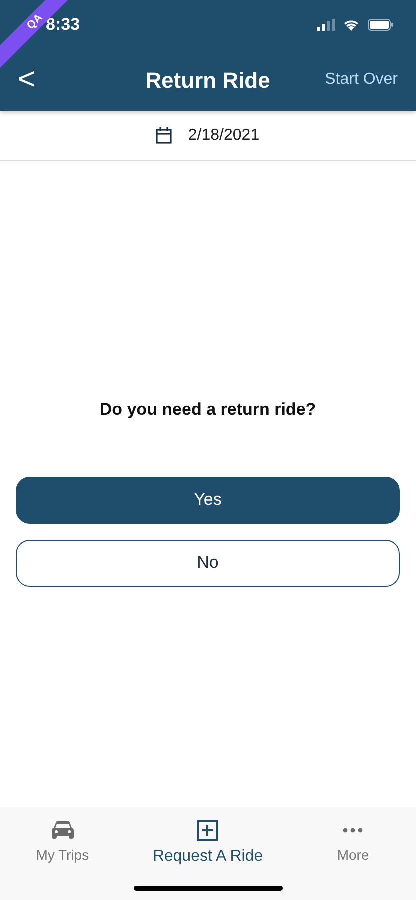 This screenshot has height=900, width=416. What do you see at coordinates (381, 25) in the screenshot?
I see `battery-icon` at bounding box center [381, 25].